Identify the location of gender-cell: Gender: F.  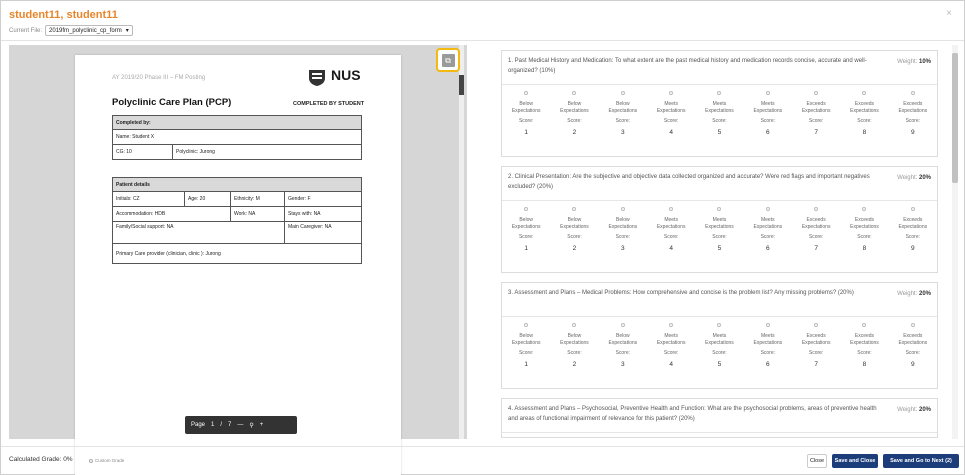
(323, 199).